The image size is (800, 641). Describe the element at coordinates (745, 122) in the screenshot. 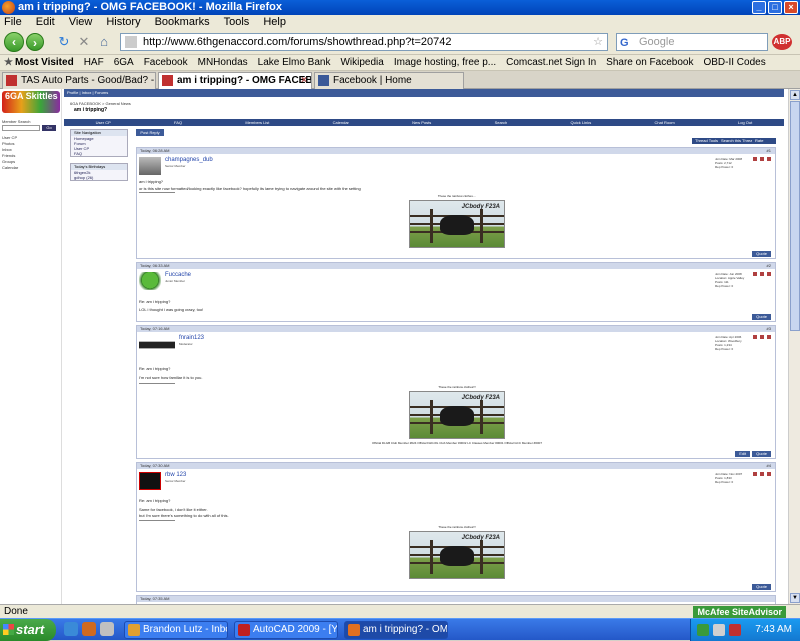

I see `nav-log-out: Log Out` at that location.